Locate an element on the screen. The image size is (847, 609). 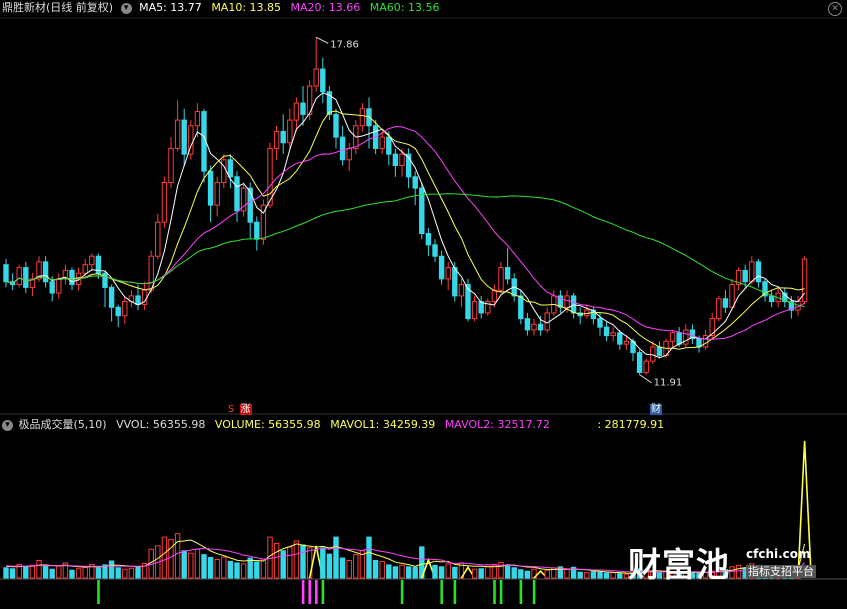
close-icon: ✕ is located at coordinates (835, 9).